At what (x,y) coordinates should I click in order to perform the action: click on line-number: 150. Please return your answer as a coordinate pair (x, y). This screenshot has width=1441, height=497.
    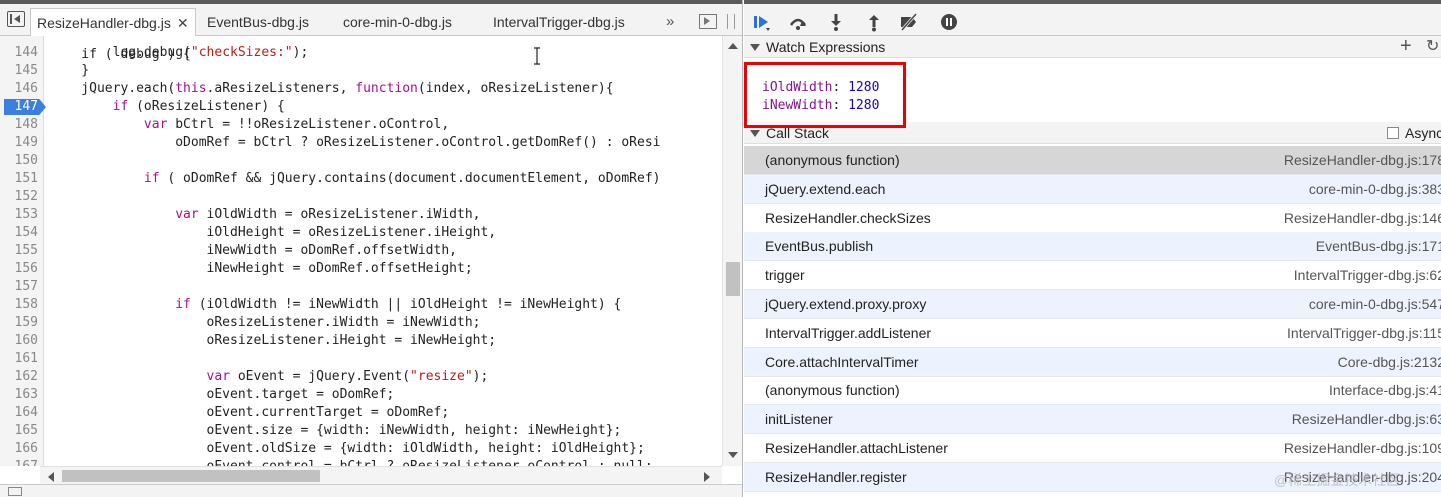
    Looking at the image, I should click on (19, 161).